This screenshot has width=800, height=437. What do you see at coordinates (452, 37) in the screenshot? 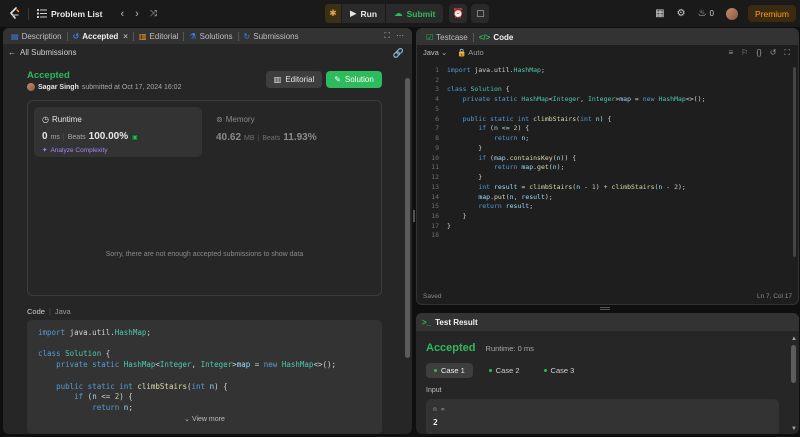
I see `tab-label: Testcase` at bounding box center [452, 37].